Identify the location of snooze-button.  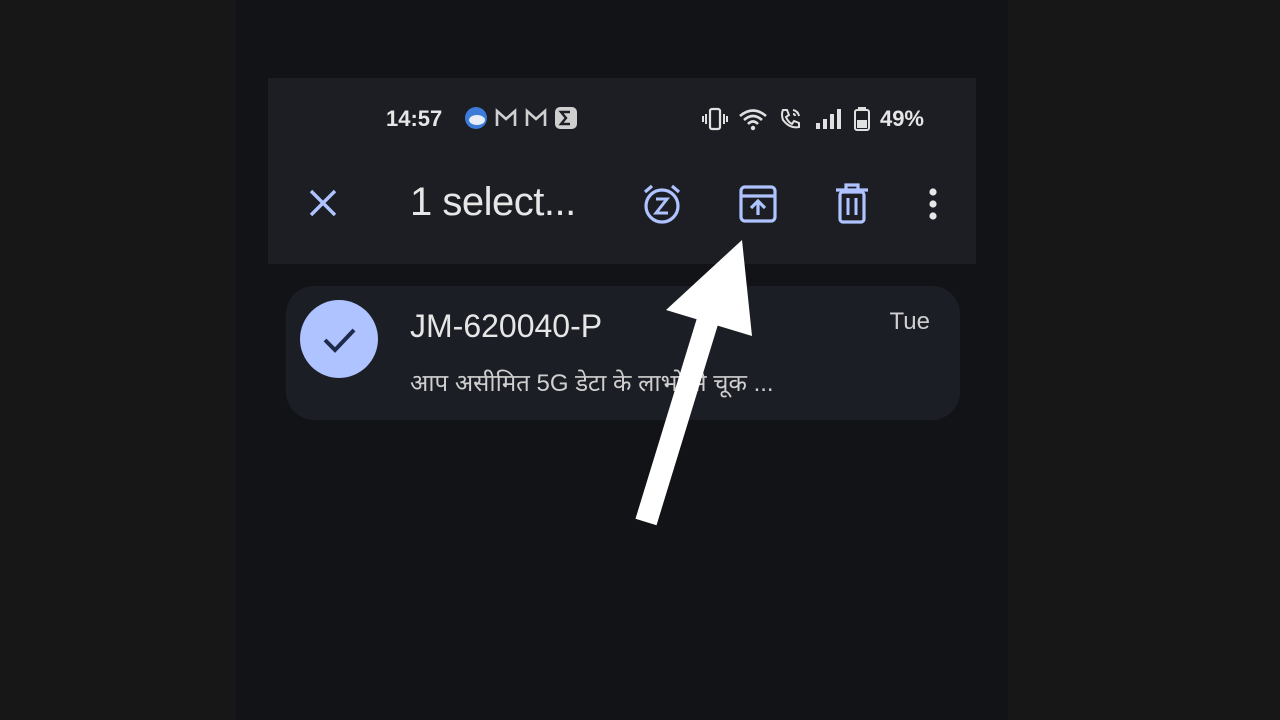
(662, 204).